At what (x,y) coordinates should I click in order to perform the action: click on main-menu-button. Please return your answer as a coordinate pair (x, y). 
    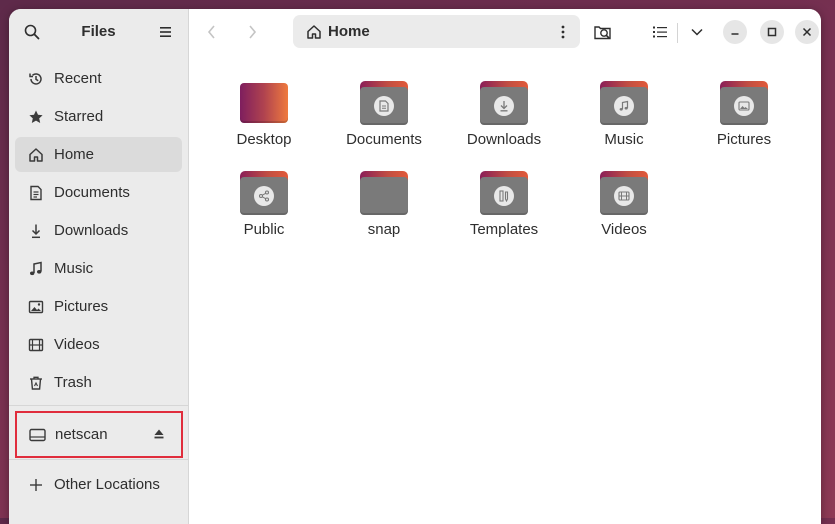
    Looking at the image, I should click on (166, 32).